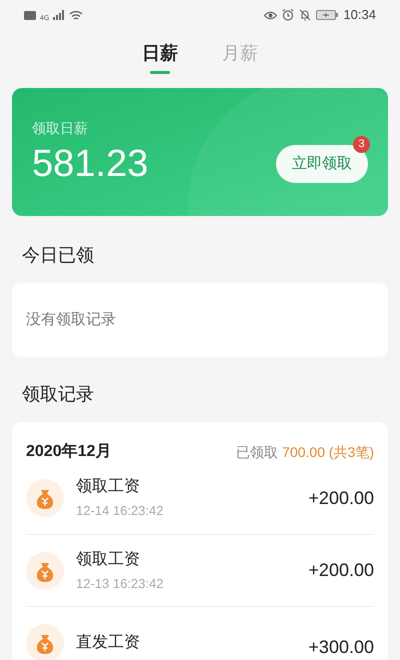 Image resolution: width=400 pixels, height=660 pixels. What do you see at coordinates (327, 15) in the screenshot?
I see `battery-icon` at bounding box center [327, 15].